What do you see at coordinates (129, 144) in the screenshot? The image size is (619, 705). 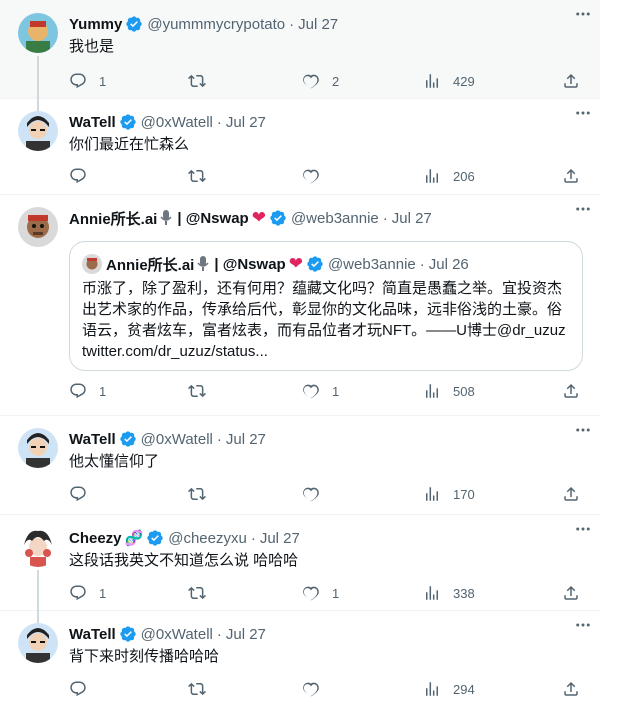 I see `tweet-text: 你们最近在忙森么` at bounding box center [129, 144].